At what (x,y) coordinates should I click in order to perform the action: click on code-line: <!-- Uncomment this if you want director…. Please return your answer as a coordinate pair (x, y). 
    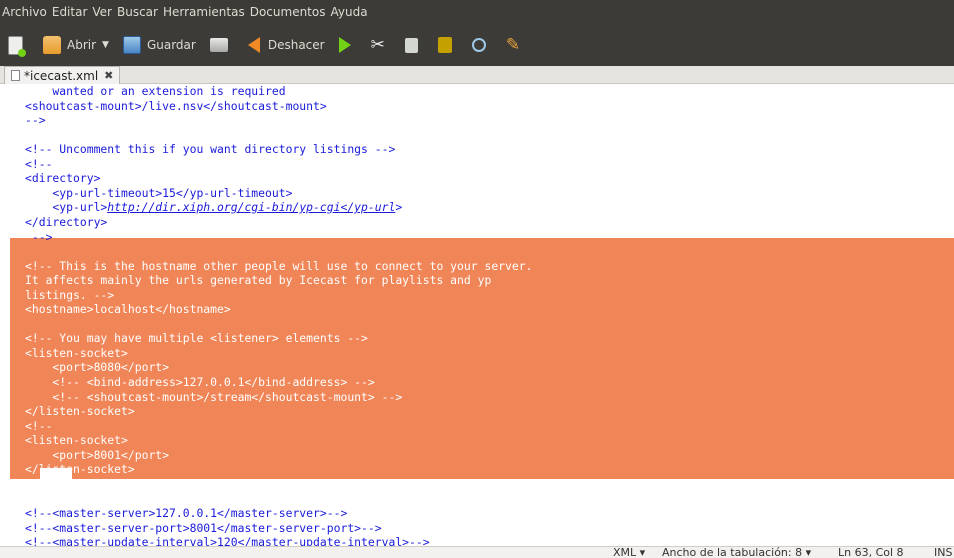
    Looking at the image, I should click on (210, 149).